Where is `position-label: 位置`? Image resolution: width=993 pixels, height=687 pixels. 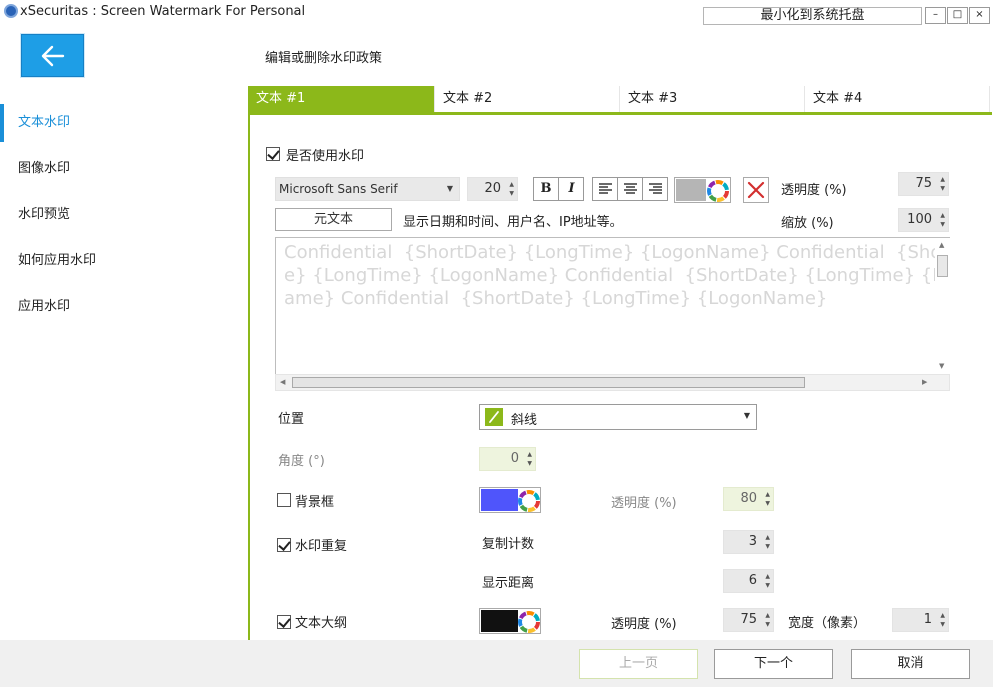
position-label: 位置 is located at coordinates (291, 419).